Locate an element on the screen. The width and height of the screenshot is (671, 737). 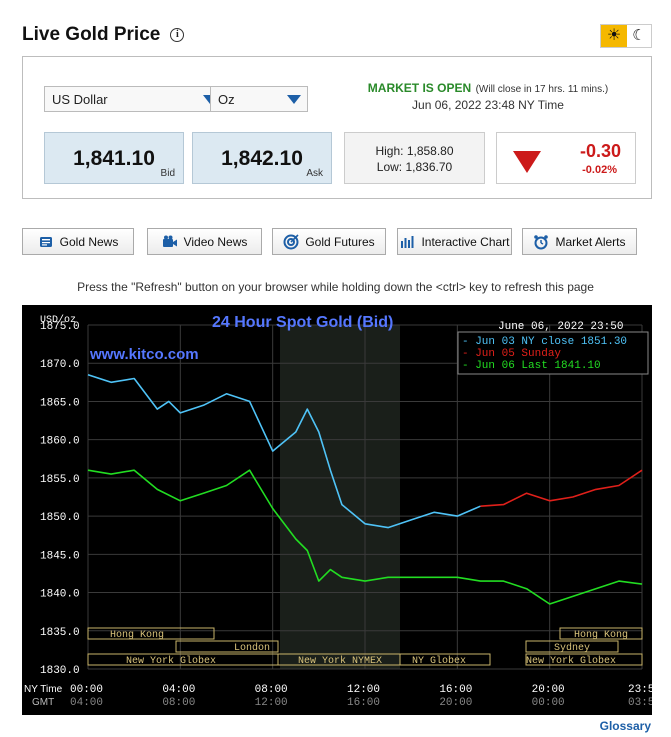
session-label: NY Globex is located at coordinates (439, 661).